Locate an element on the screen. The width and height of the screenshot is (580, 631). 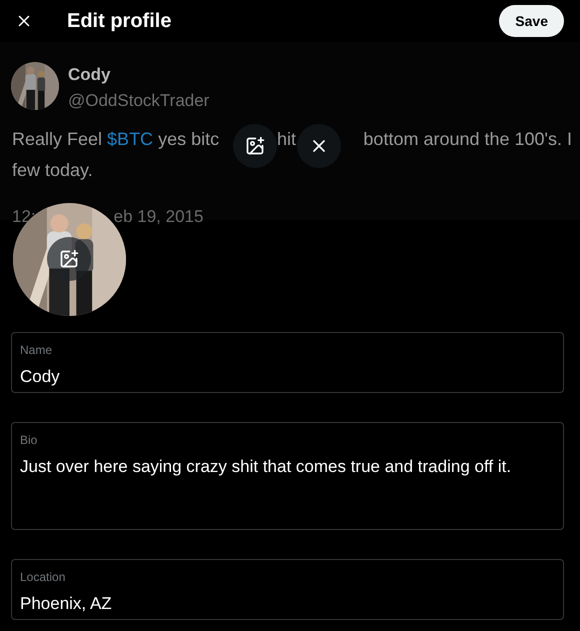
field-value: Cody is located at coordinates (40, 377).